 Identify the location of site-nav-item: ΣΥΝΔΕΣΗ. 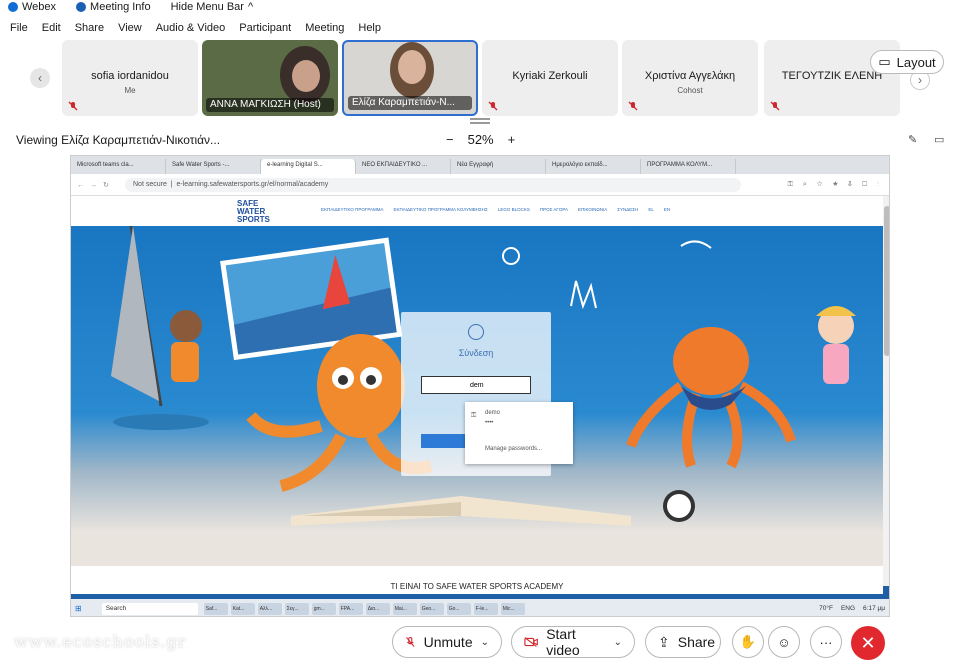
(627, 209).